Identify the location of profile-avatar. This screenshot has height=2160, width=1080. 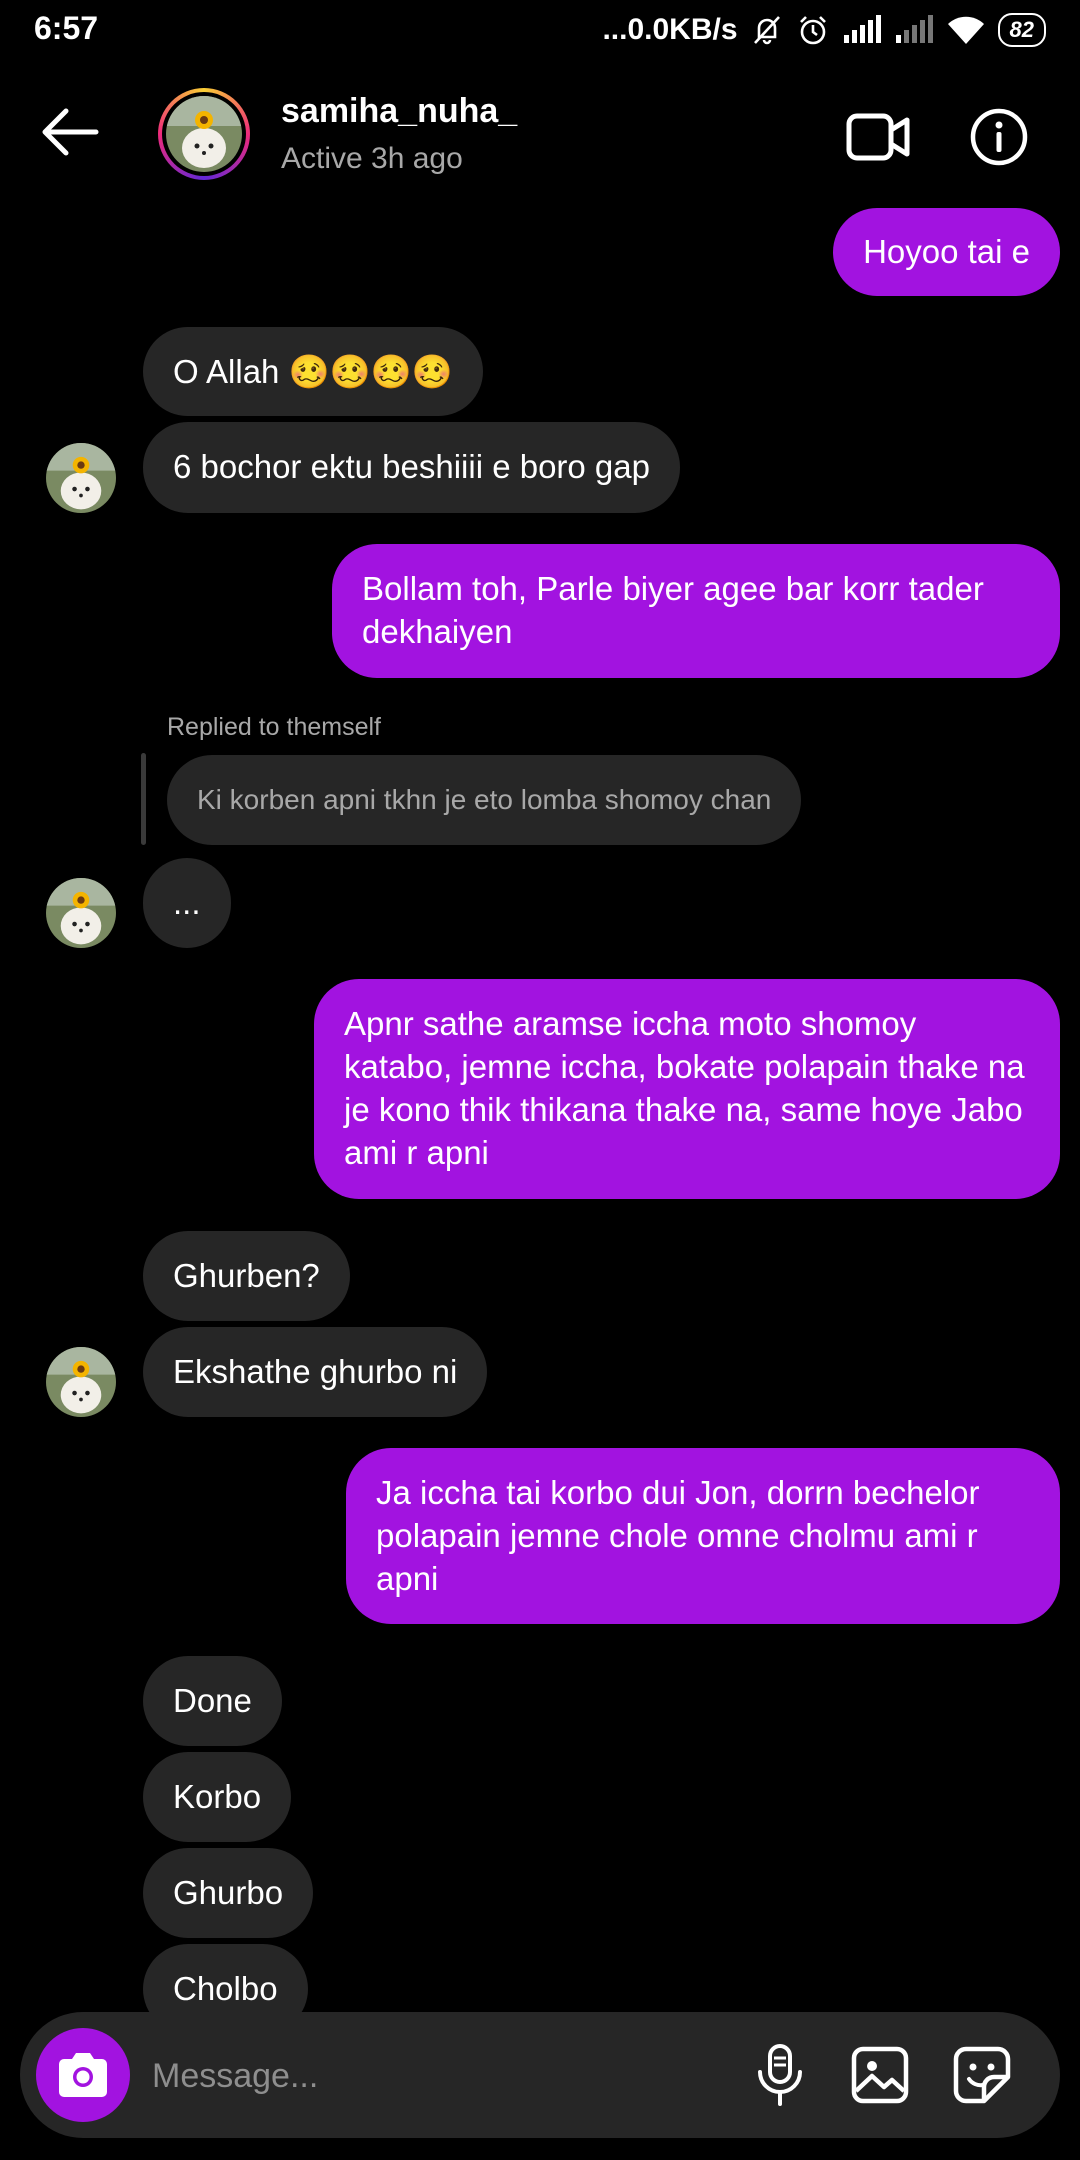
(204, 134).